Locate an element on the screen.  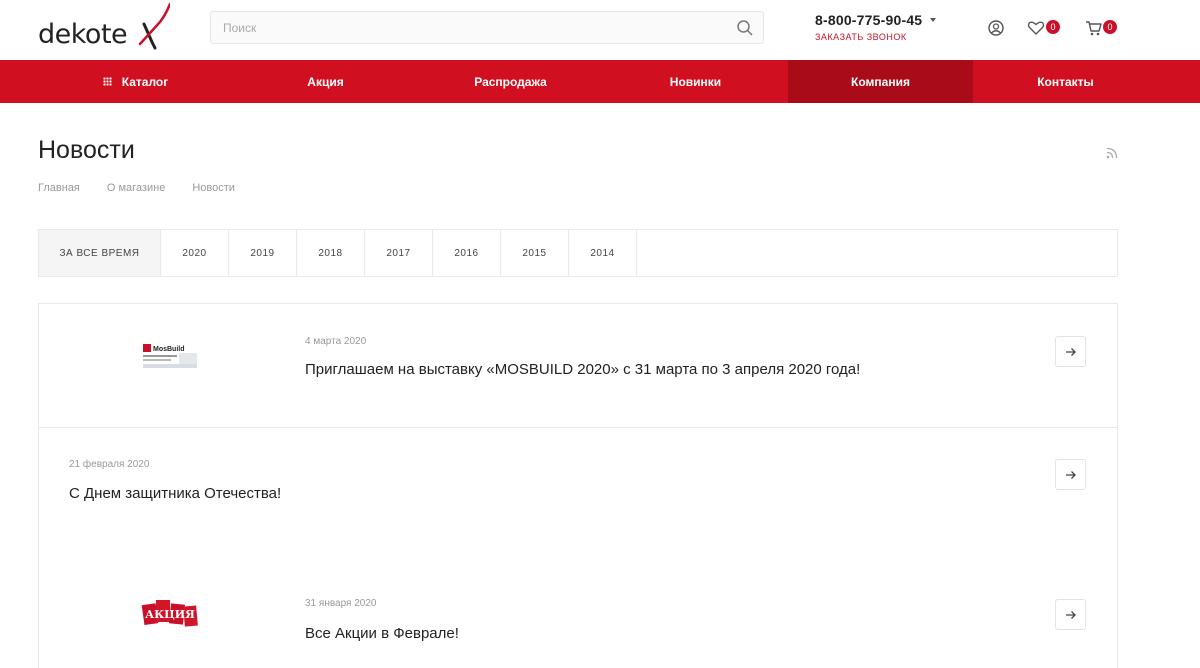
tab-2020: 2020 is located at coordinates (195, 253).